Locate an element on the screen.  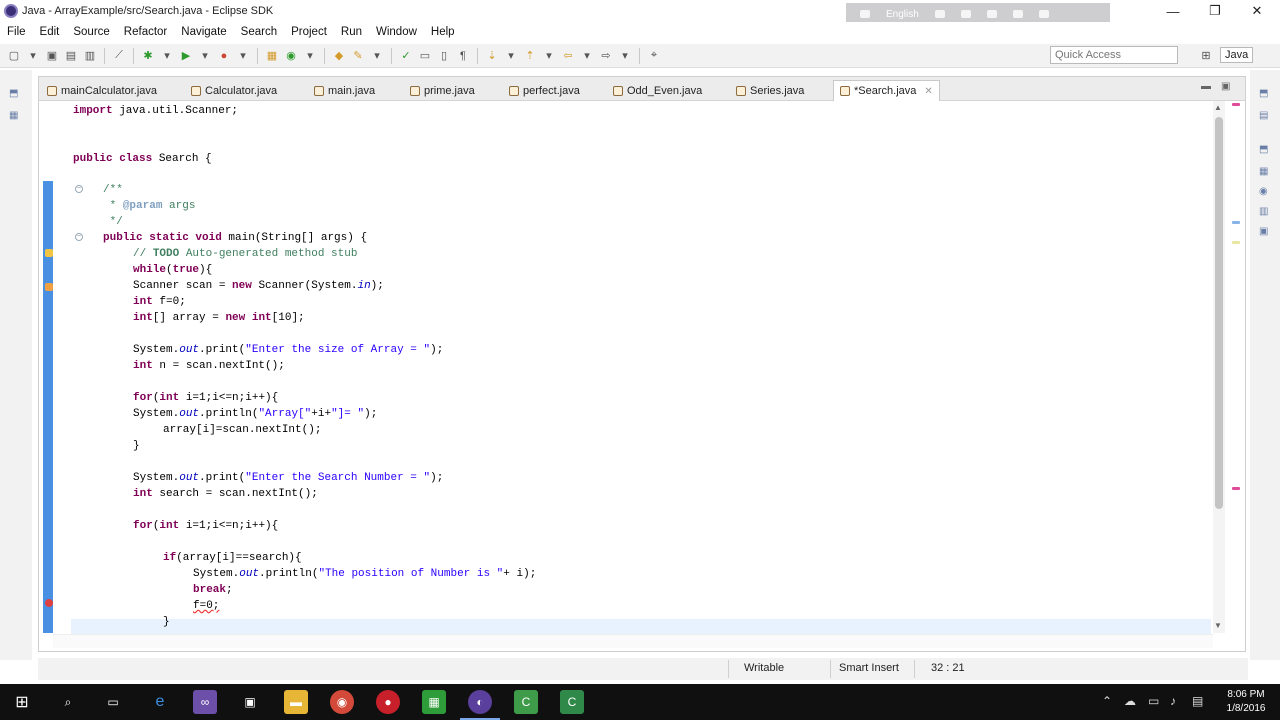
tab-prime: prime.java is located at coordinates (442, 91).